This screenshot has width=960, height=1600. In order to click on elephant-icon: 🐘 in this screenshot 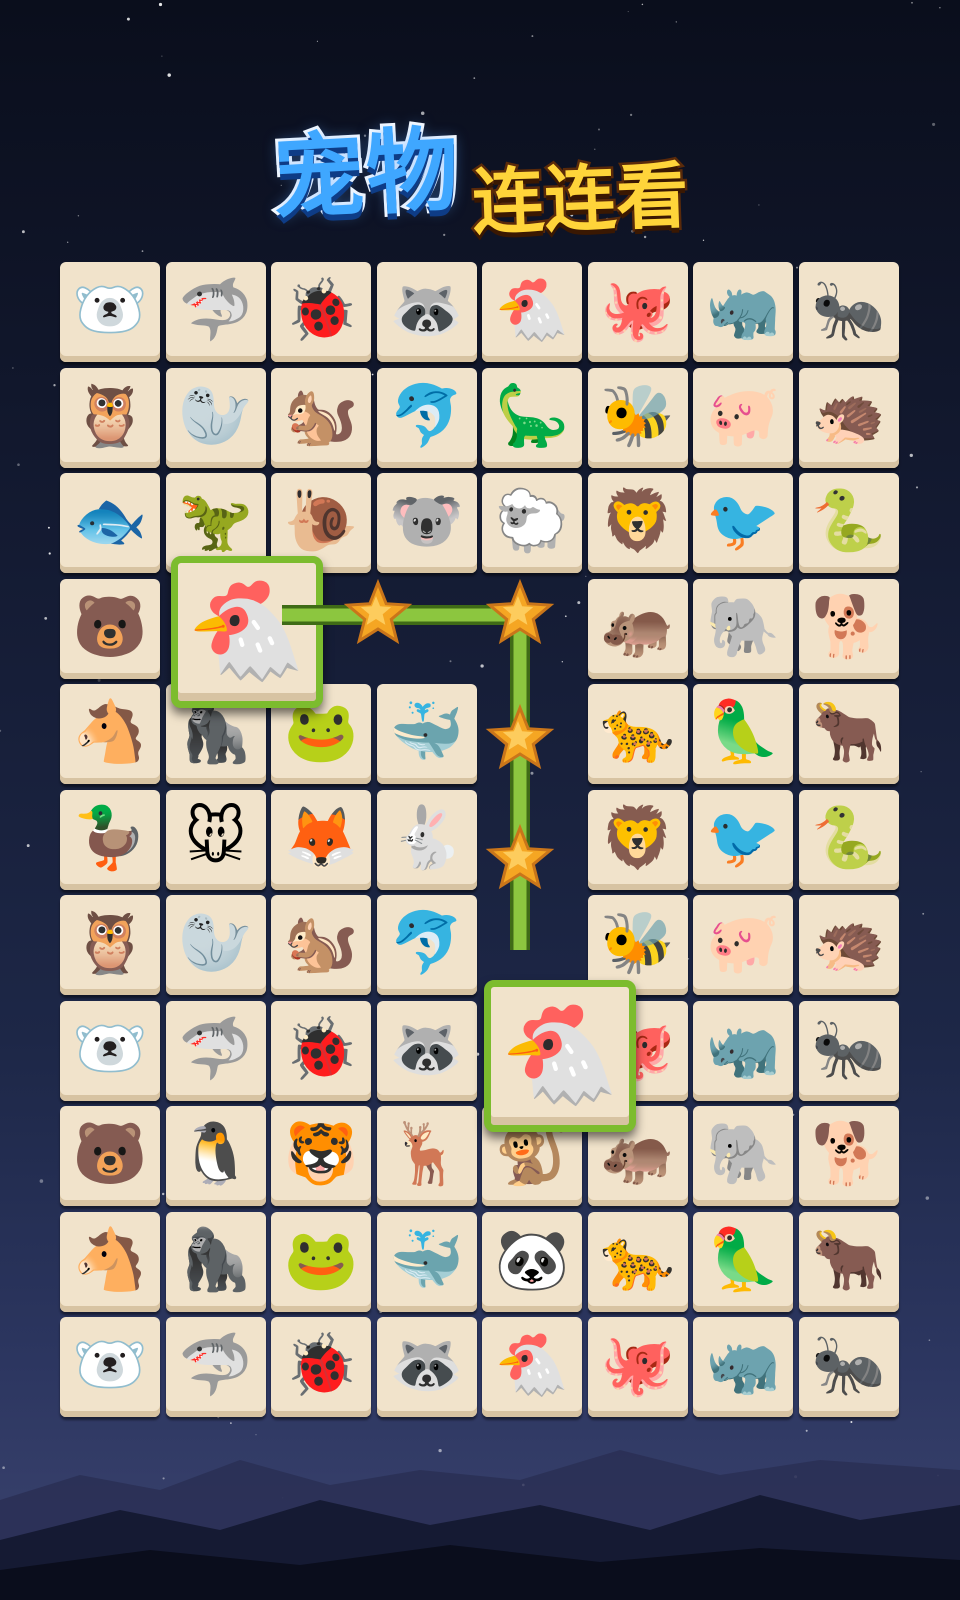, I will do `click(743, 626)`.